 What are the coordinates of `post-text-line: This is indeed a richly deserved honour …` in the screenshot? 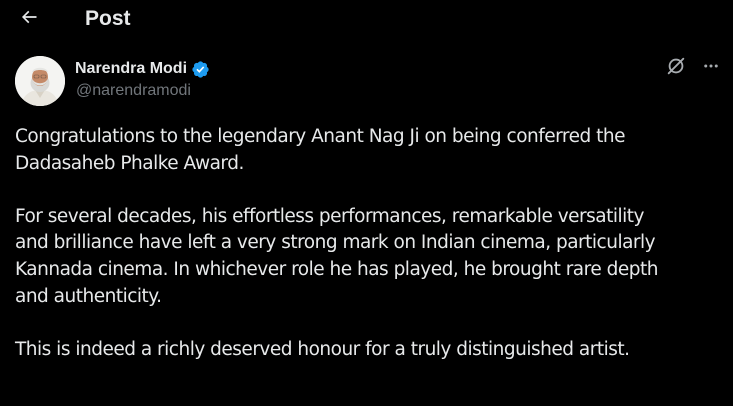 It's located at (322, 349).